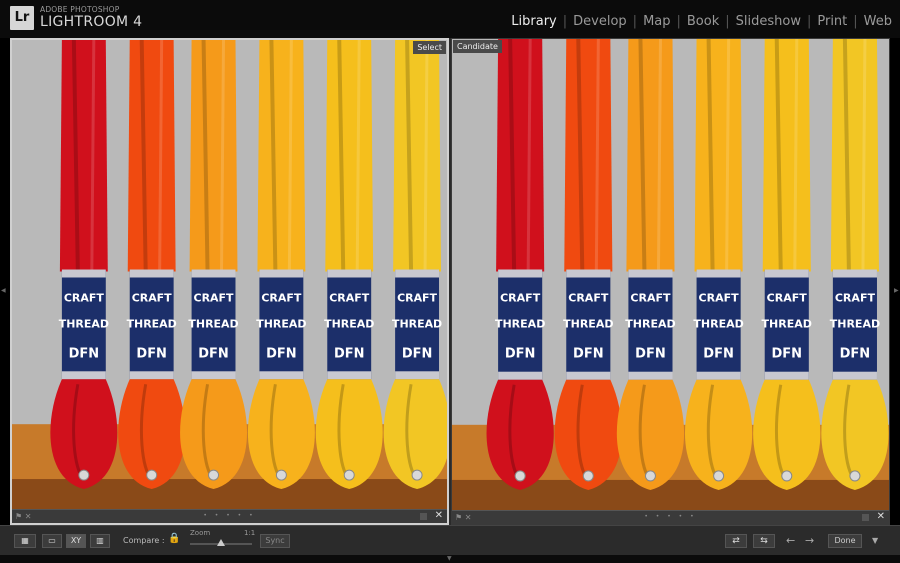 The image size is (900, 563). Describe the element at coordinates (896, 291) in the screenshot. I see `right-panel-toggle-icon: ▶` at that location.